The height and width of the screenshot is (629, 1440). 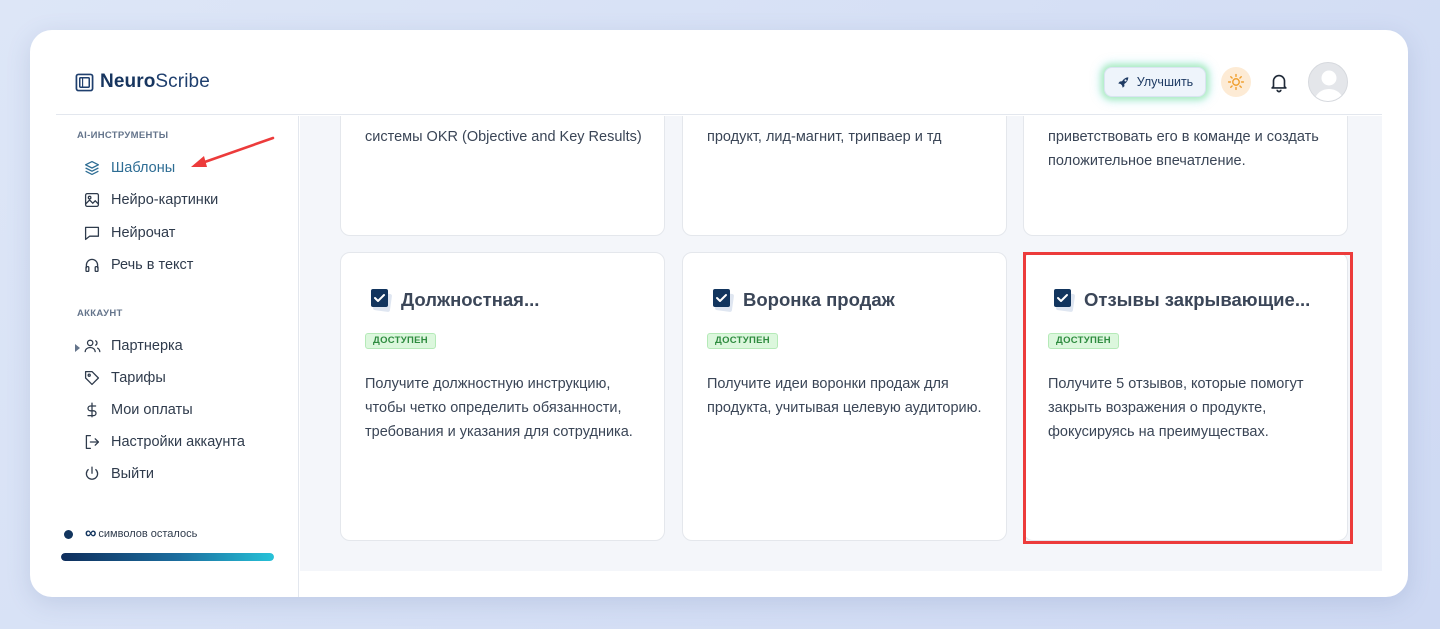 What do you see at coordinates (502, 176) in the screenshot?
I see `template-card-okr: системы OKR (Objective and Key Results)` at bounding box center [502, 176].